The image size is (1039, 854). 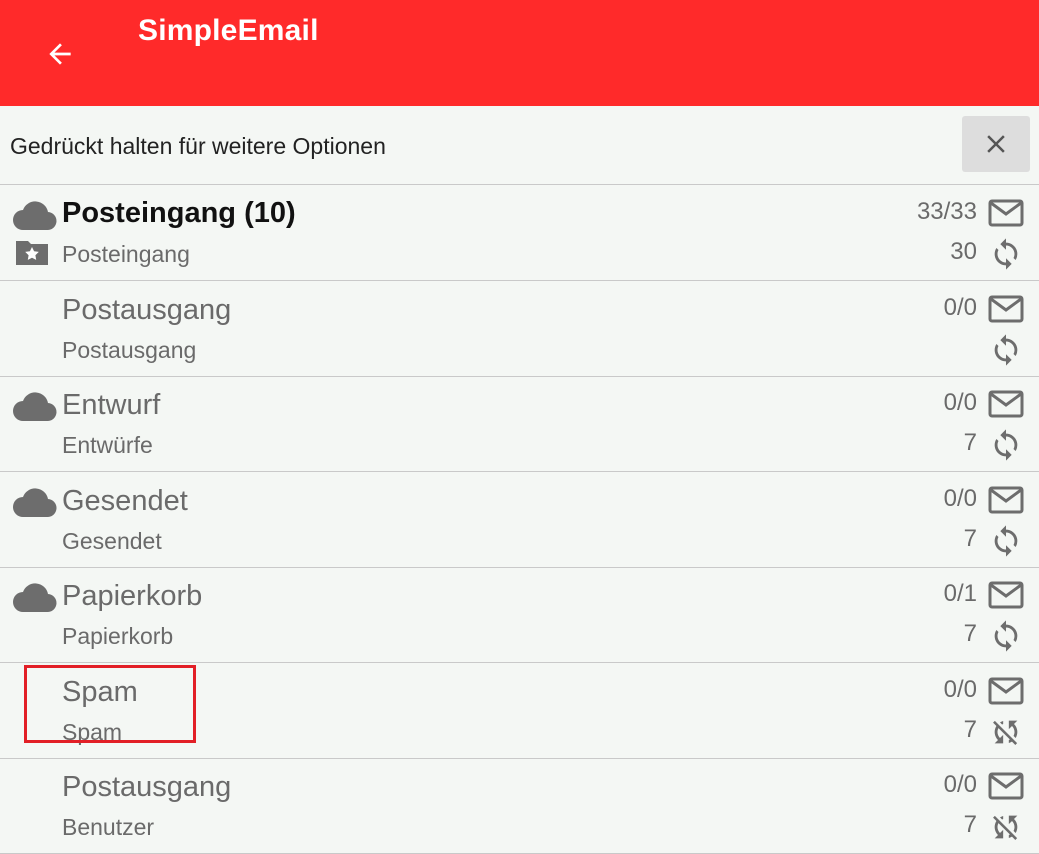 I want to click on folder-row: Entwurf Entwürfe 0/0 7, so click(x=519, y=424).